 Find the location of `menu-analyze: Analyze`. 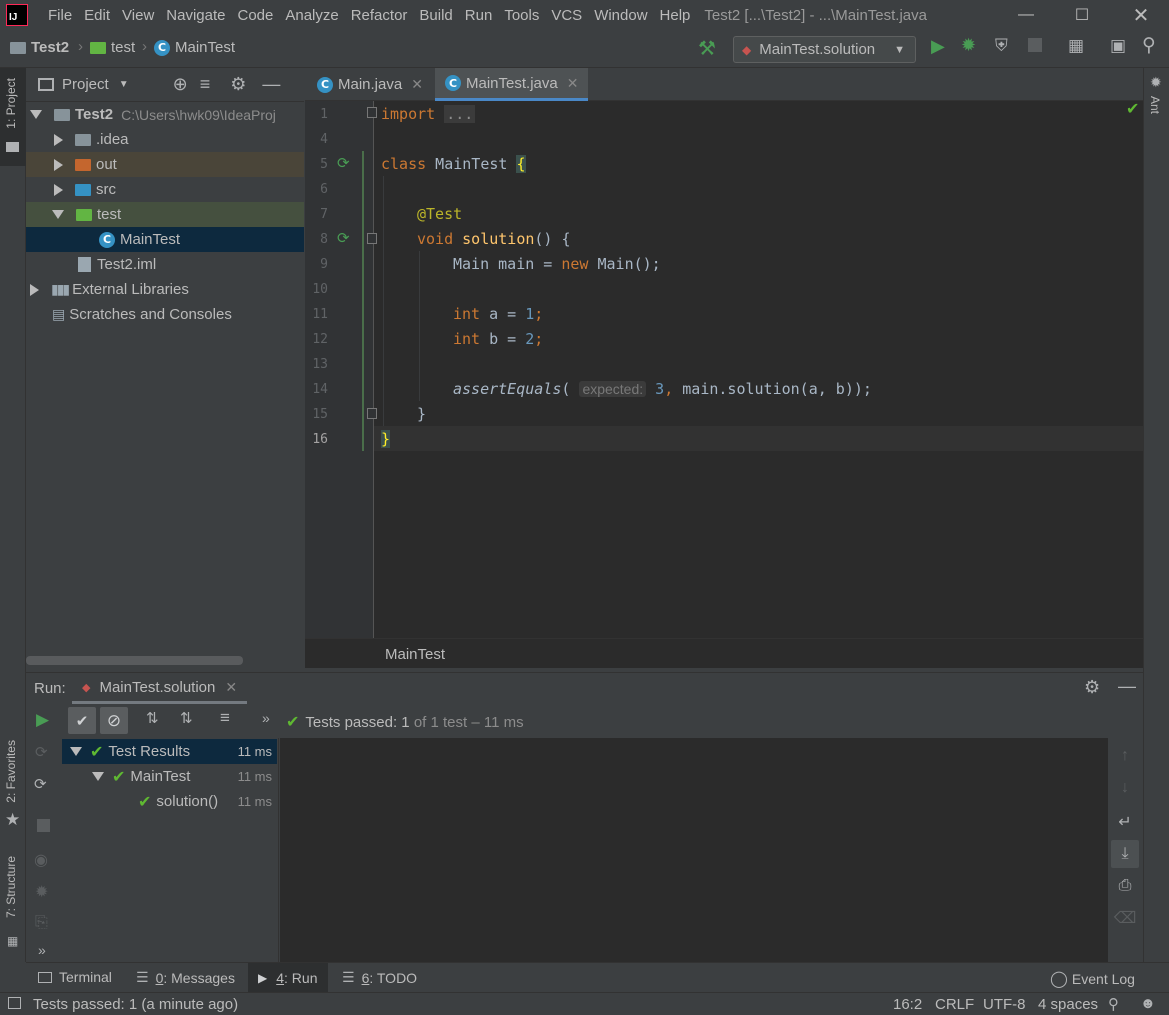

menu-analyze: Analyze is located at coordinates (311, 15).